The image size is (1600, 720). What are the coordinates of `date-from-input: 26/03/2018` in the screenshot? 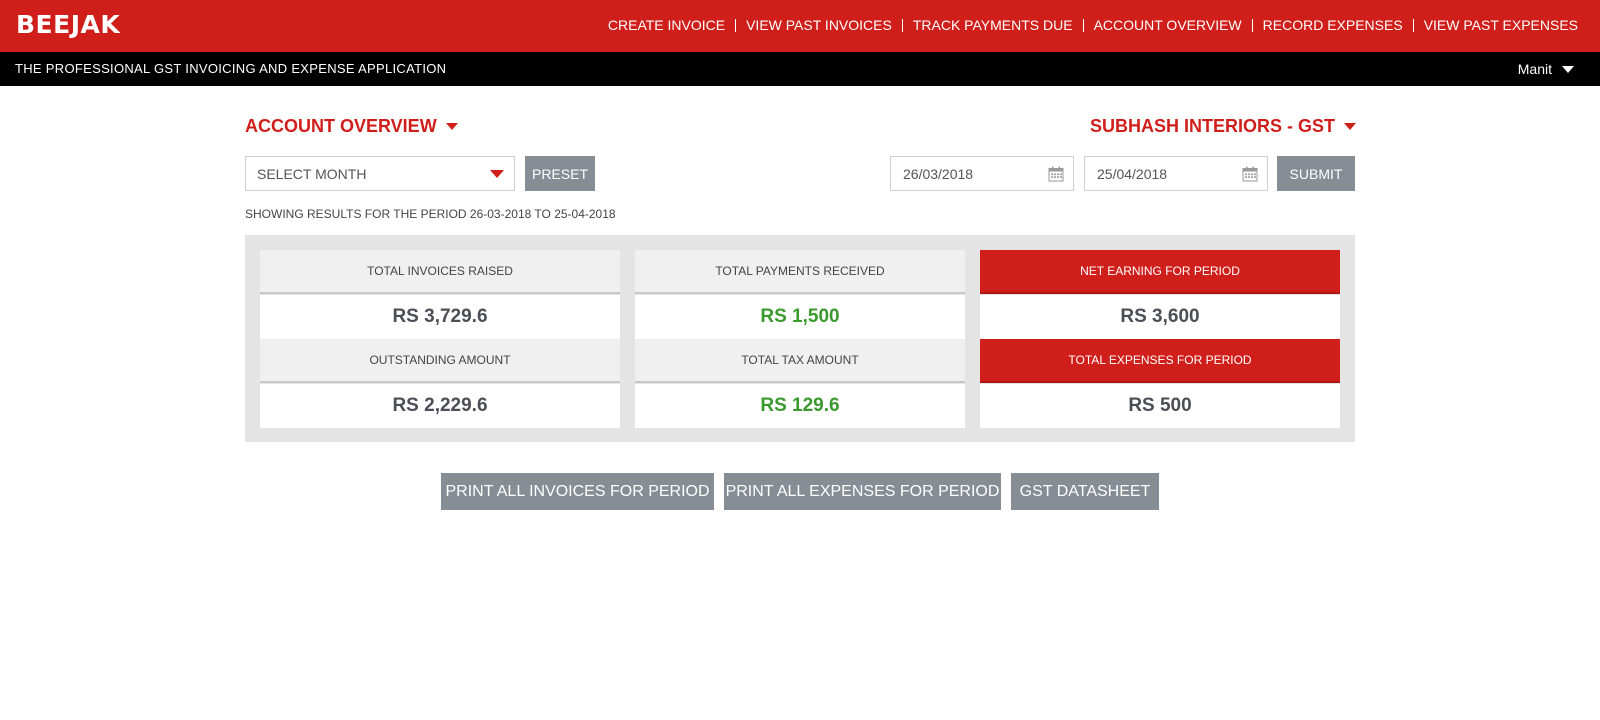 It's located at (982, 173).